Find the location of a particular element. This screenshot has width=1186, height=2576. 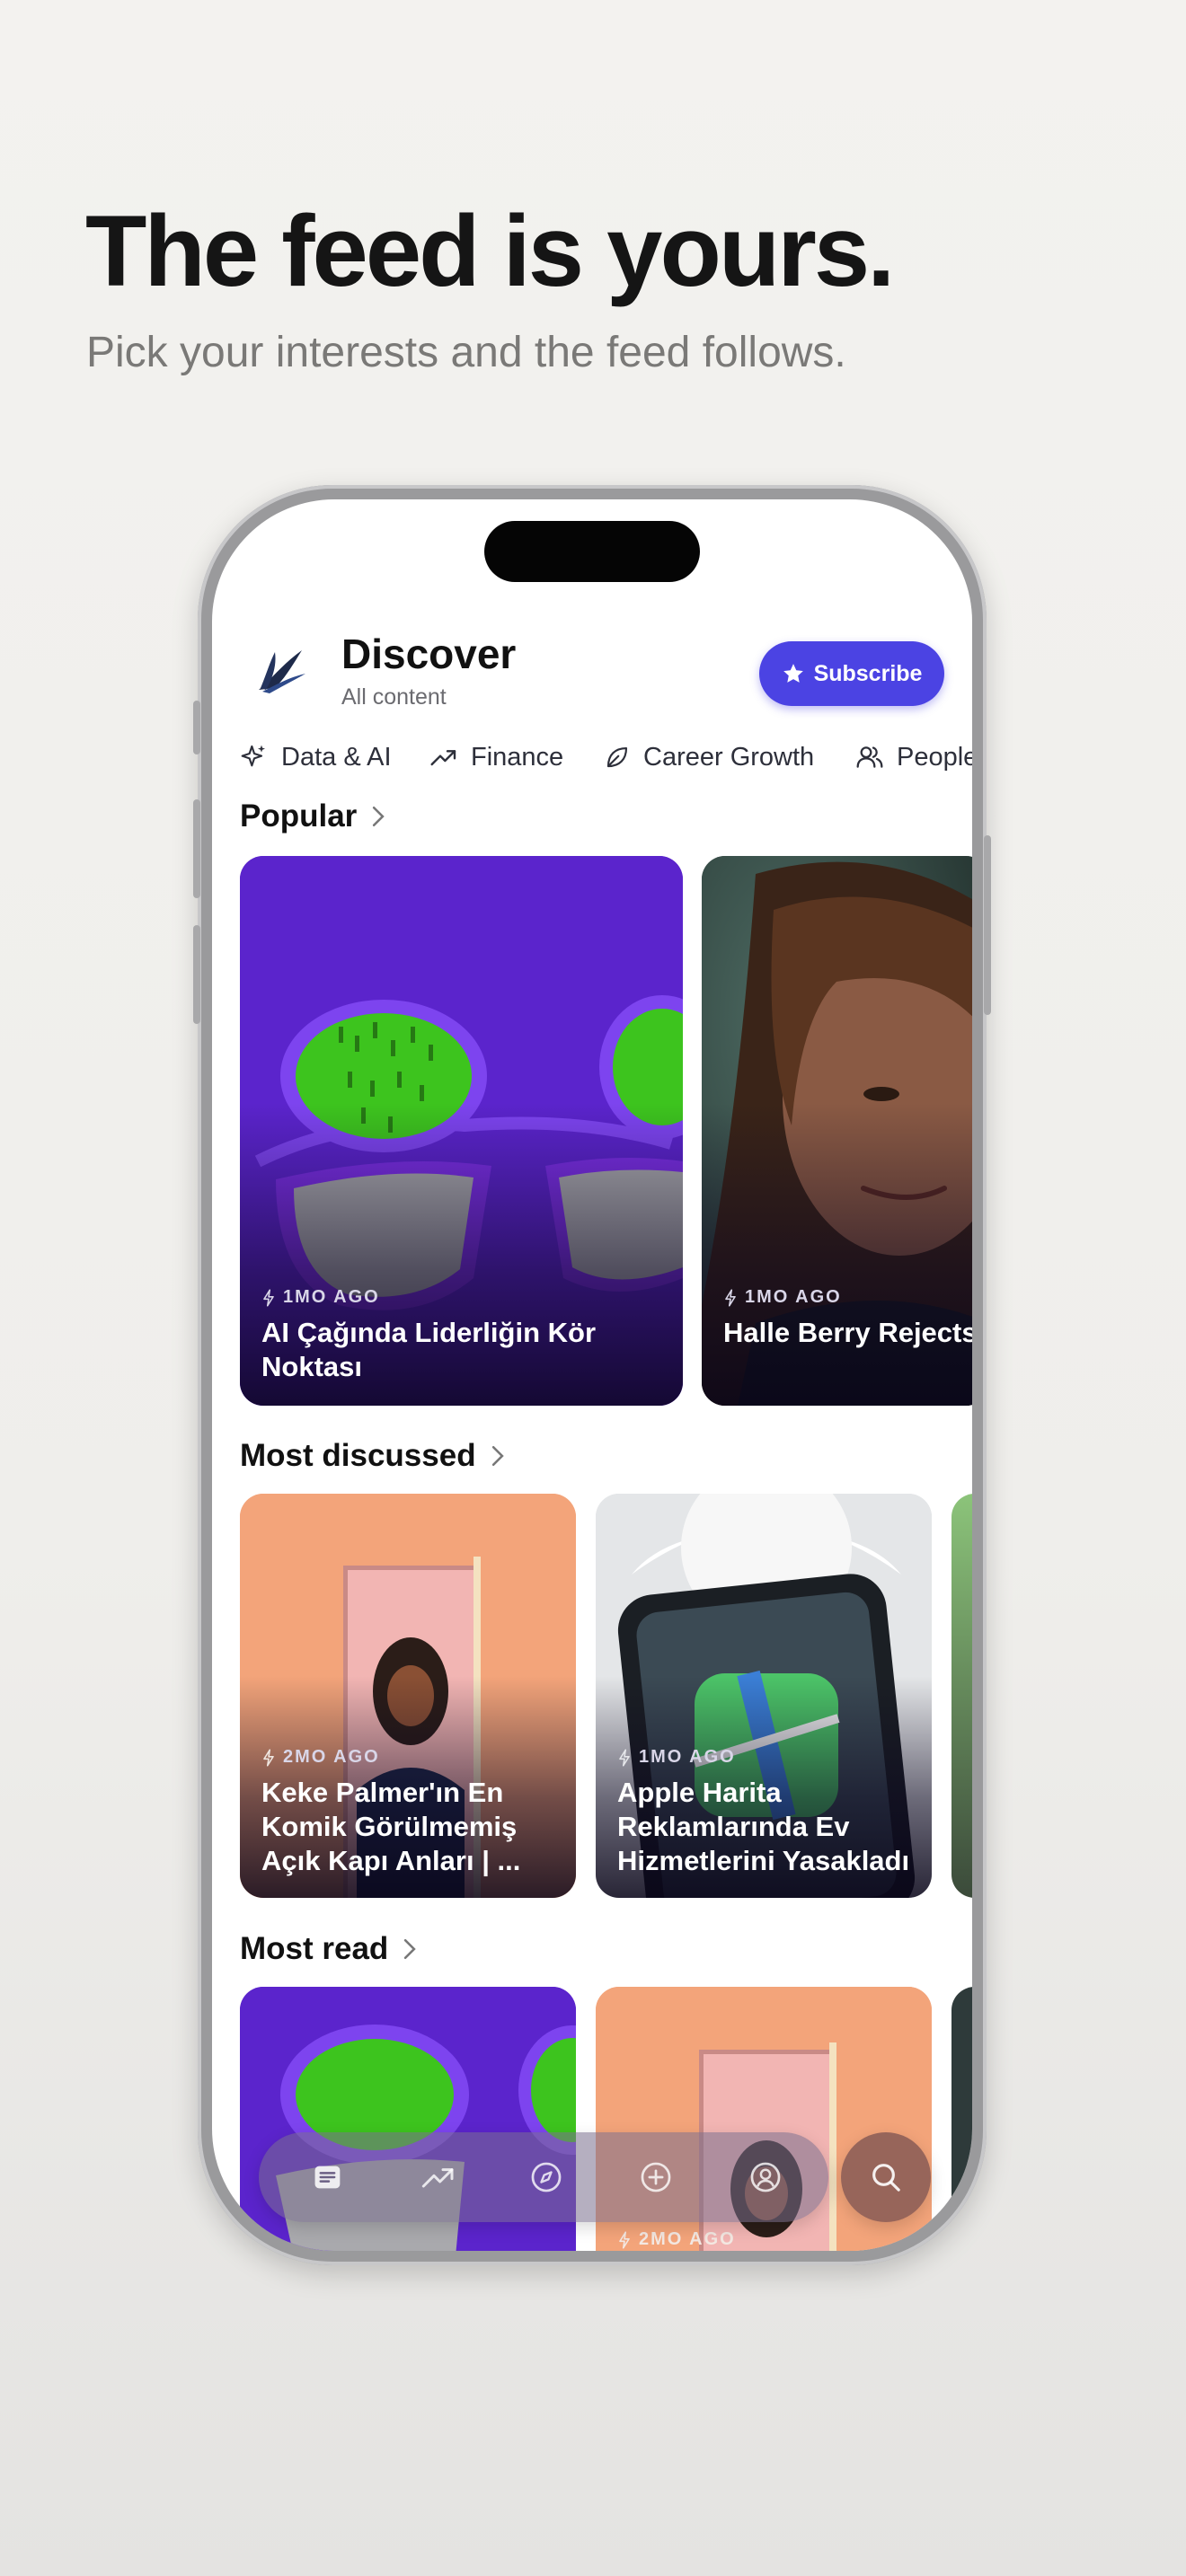

tab-profile is located at coordinates (765, 2177).